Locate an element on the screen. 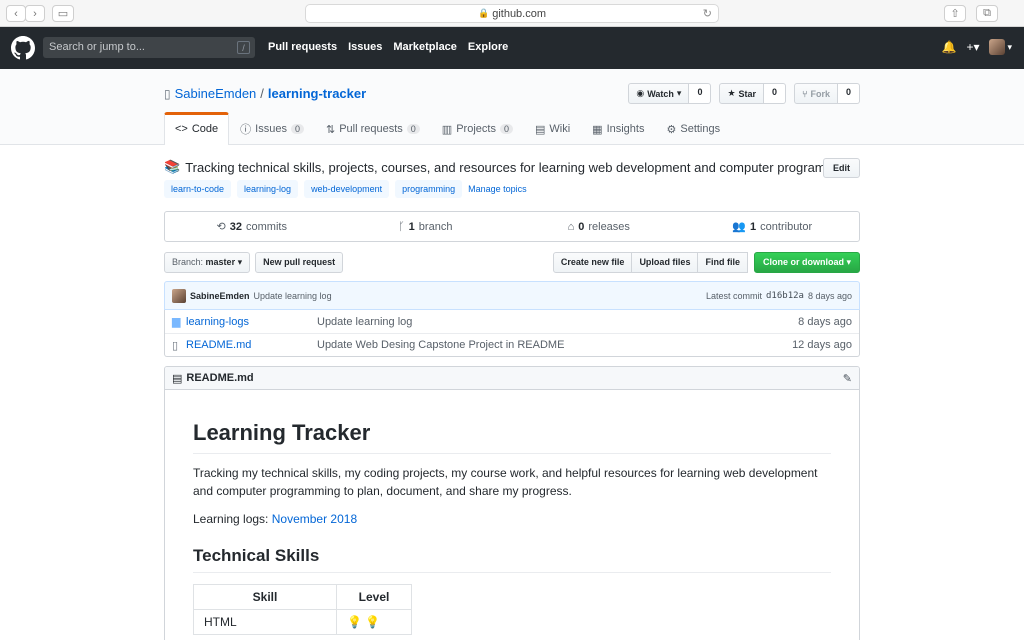  commits-link: ⟲ 32 commits is located at coordinates (252, 226).